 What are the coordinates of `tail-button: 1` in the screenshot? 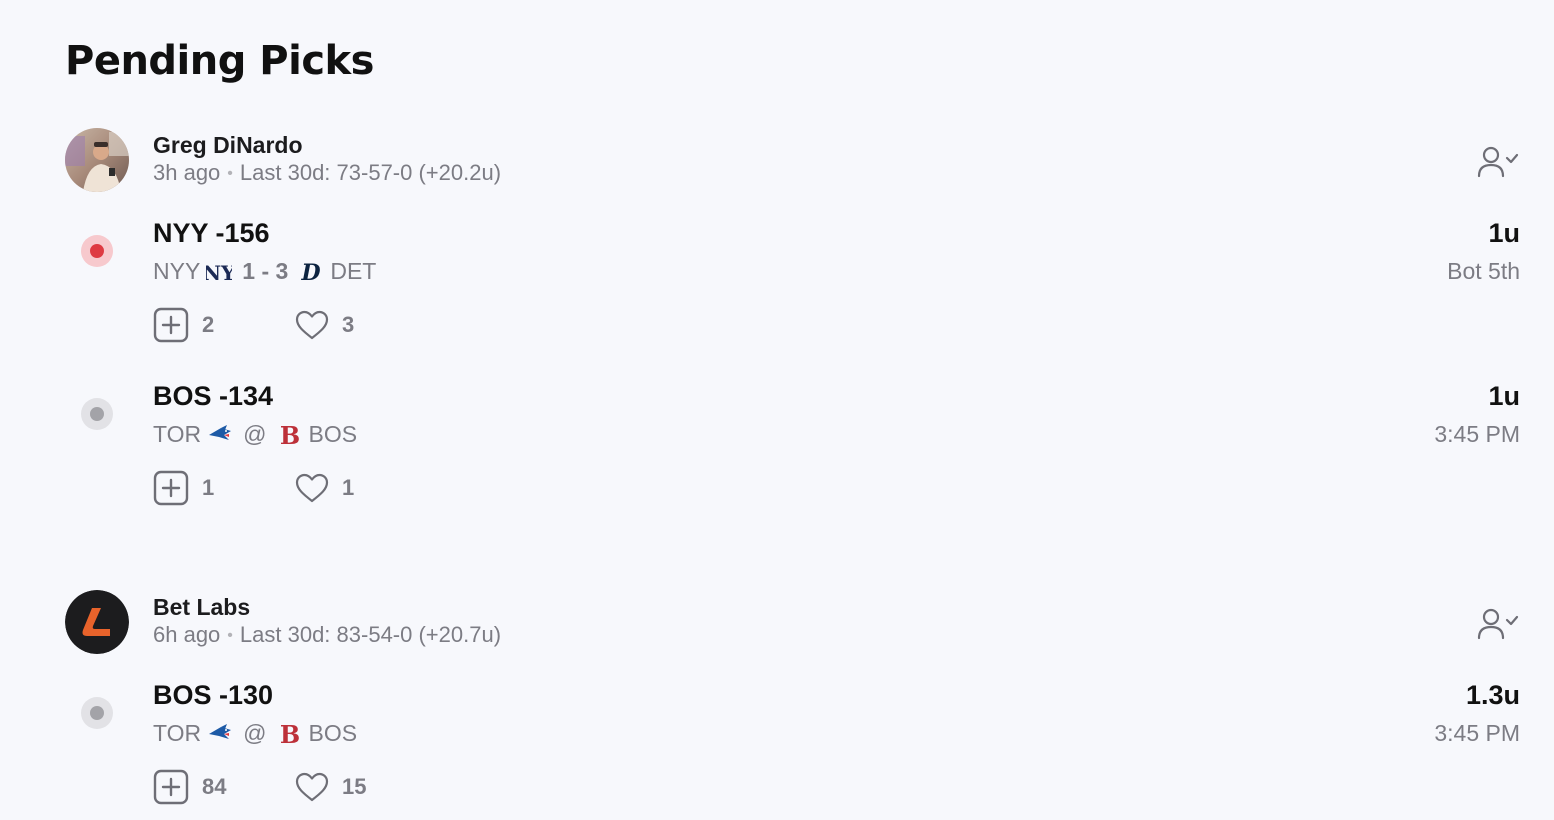 It's located at (224, 488).